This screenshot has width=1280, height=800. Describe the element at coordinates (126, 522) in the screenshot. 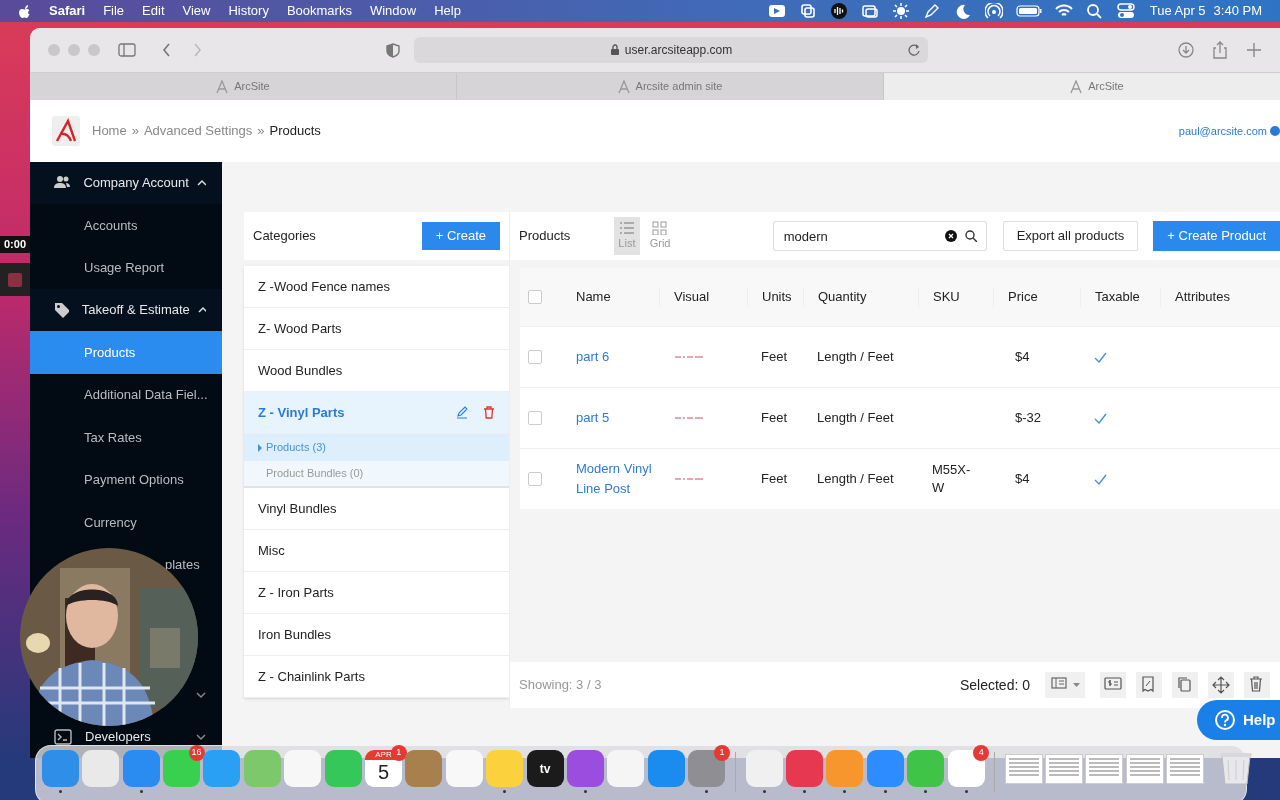

I see `sidebar-item: Currency` at that location.